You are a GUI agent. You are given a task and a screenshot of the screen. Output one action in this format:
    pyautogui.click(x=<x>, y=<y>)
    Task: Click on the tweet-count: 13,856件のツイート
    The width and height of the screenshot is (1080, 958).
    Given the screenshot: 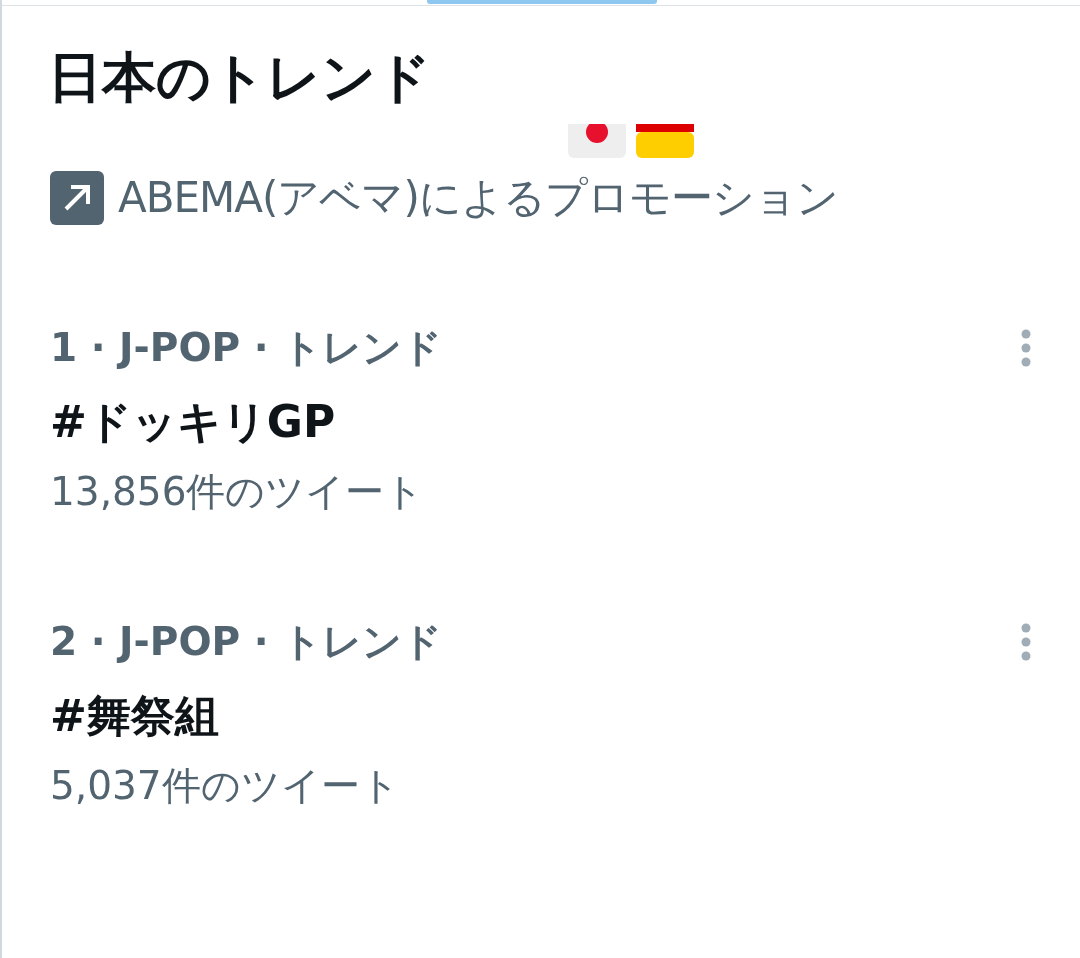 What is the action you would take?
    pyautogui.click(x=238, y=492)
    